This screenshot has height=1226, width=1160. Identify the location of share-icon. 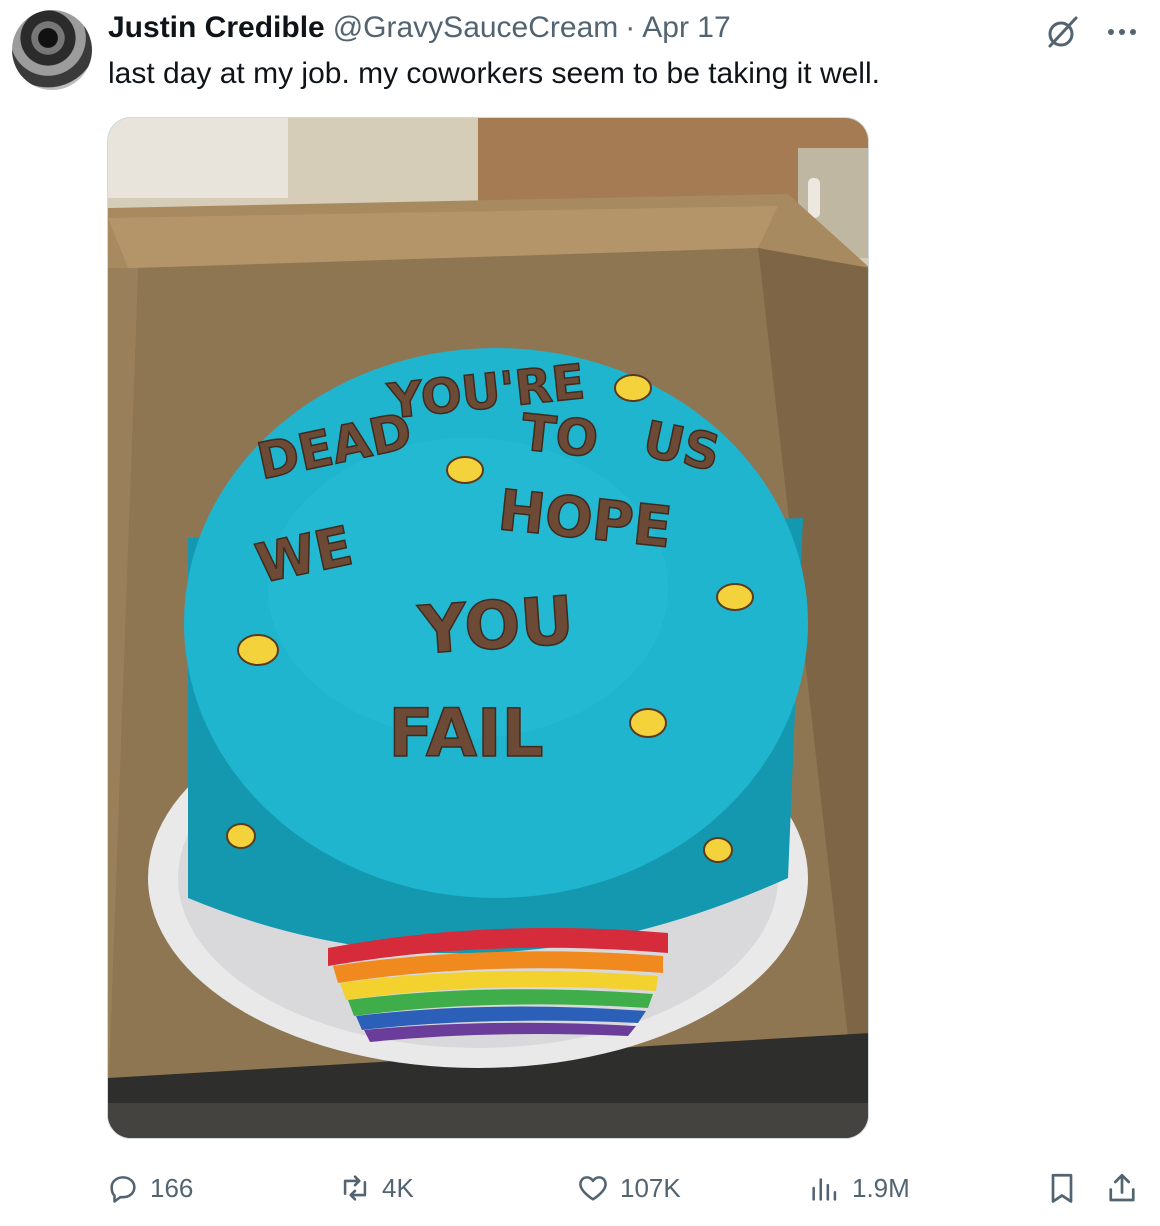
(1122, 1188).